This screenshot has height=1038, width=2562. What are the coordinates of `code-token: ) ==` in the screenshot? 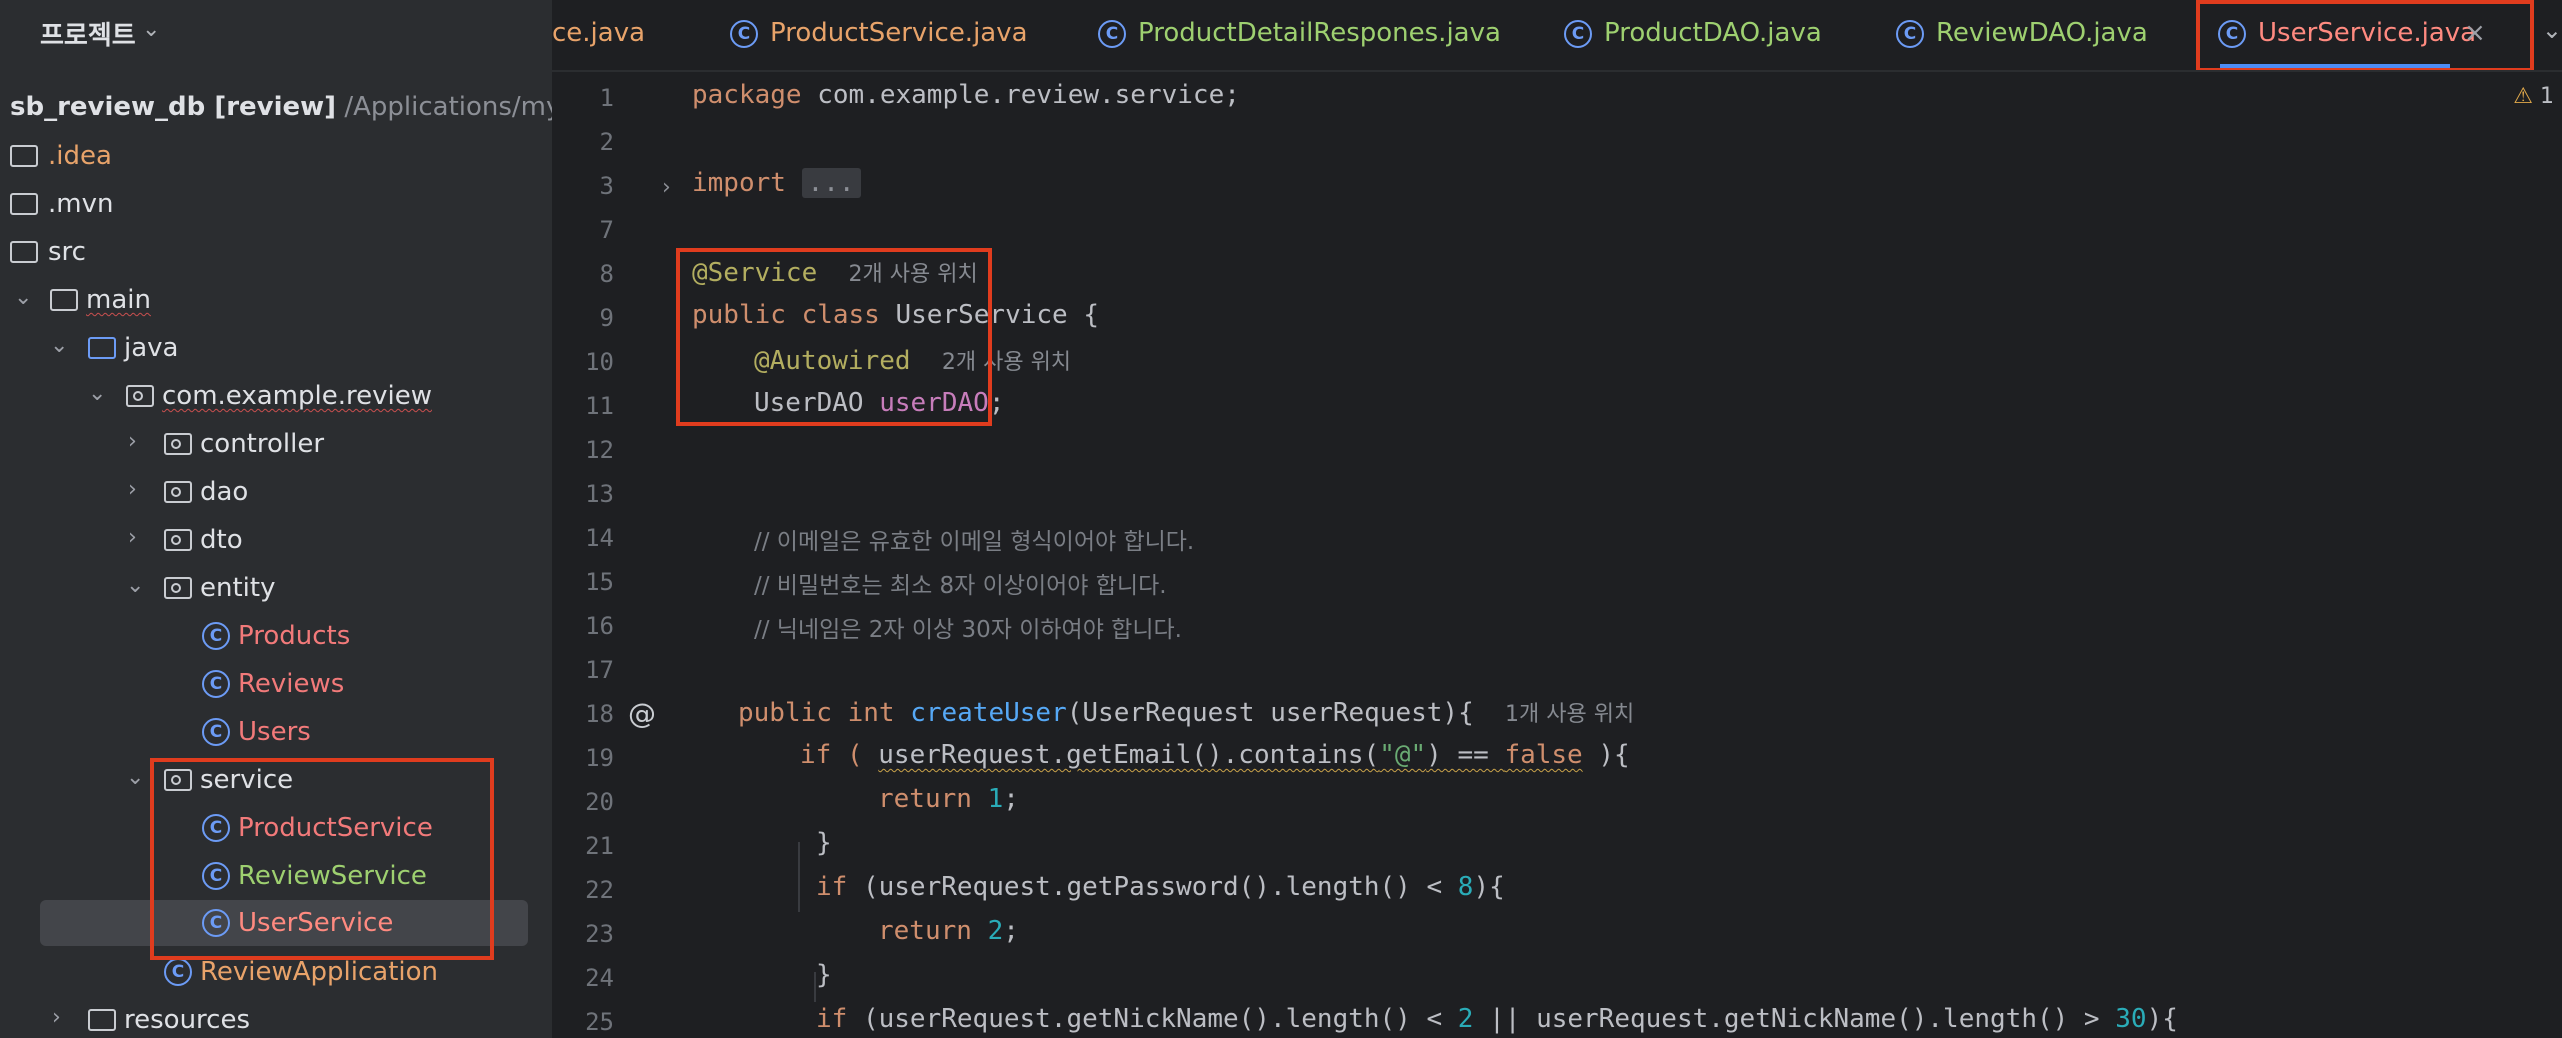 It's located at (1465, 755).